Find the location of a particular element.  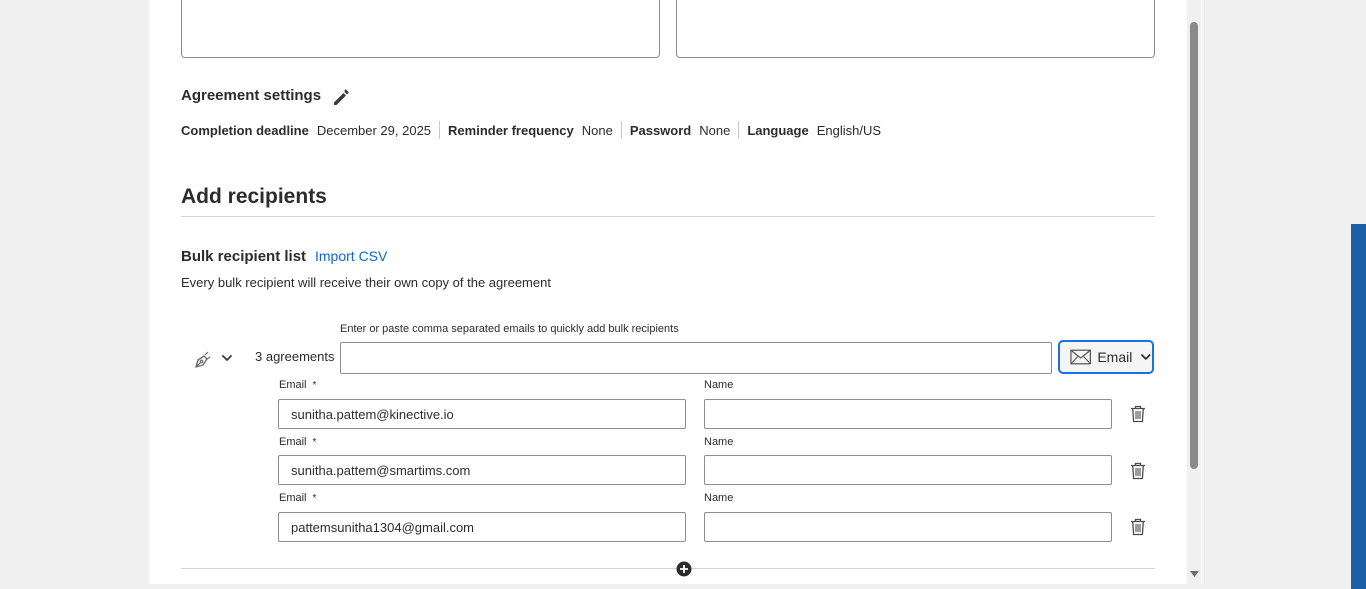

agreement-settings-title: Agreement settings is located at coordinates (251, 95).